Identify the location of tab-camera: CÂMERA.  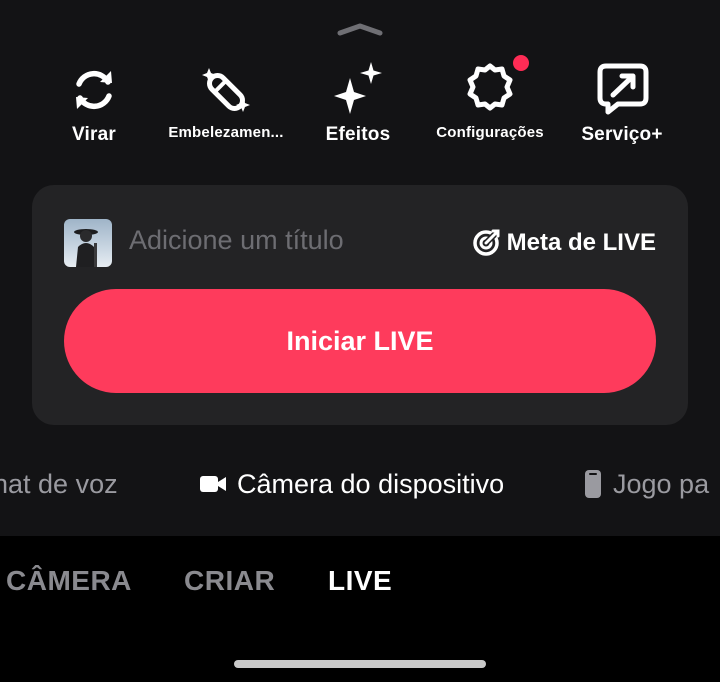
(69, 581).